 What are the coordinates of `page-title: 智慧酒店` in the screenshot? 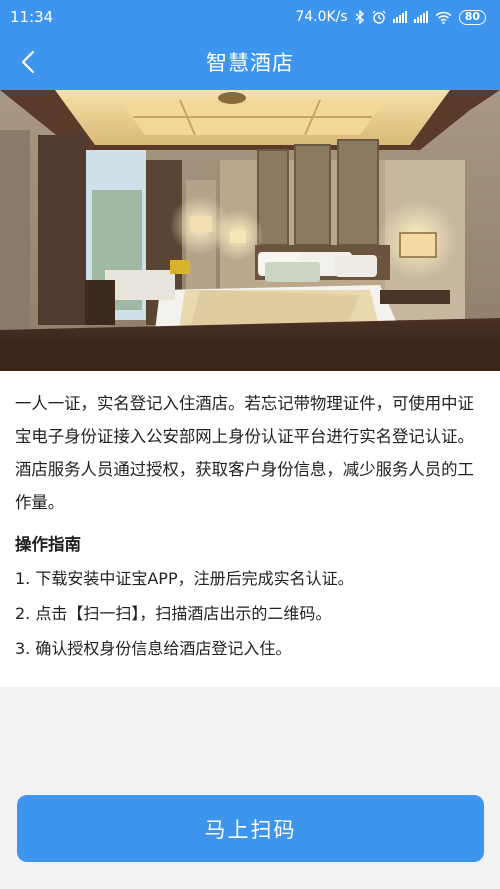 It's located at (250, 63).